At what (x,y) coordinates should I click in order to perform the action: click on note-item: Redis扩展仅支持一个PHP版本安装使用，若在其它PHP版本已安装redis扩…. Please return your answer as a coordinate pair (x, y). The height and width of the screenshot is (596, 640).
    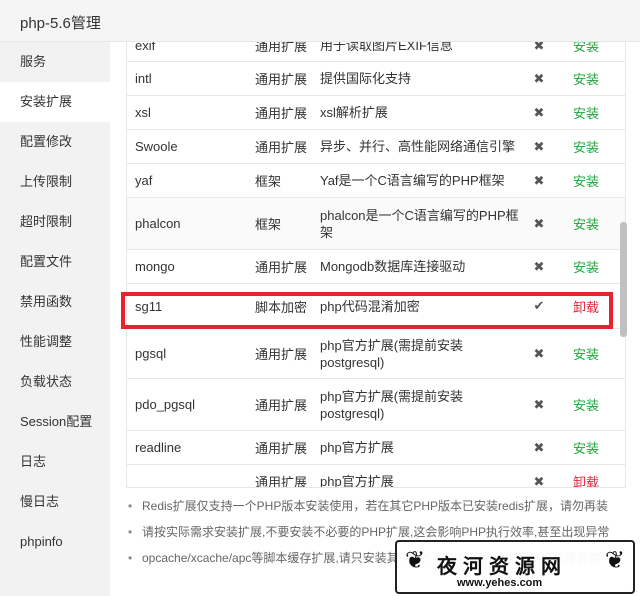
    Looking at the image, I should click on (374, 511).